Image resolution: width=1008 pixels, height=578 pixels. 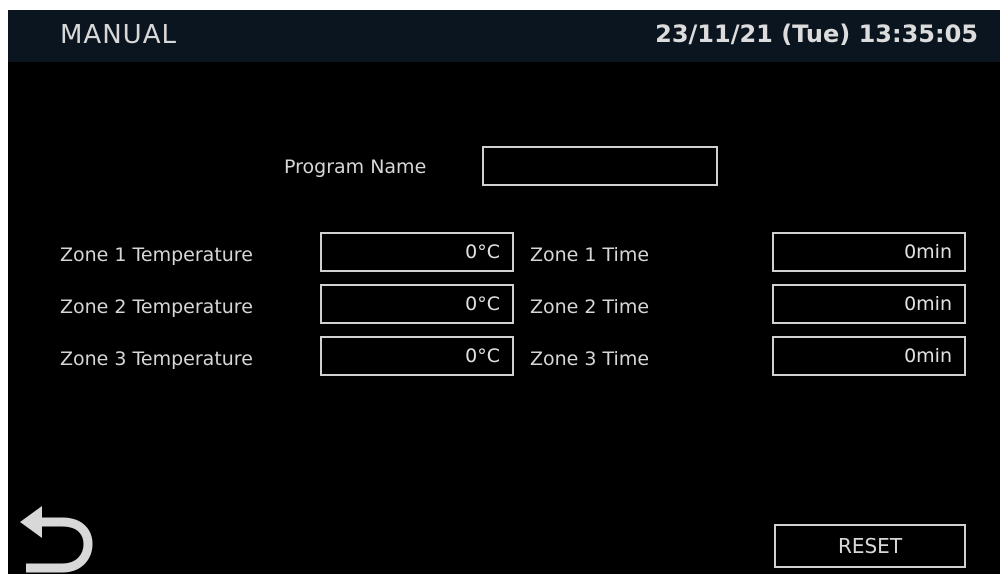 What do you see at coordinates (504, 36) in the screenshot?
I see `header-bar: MANUAL 23/11/21 (Tue) 13:35:05` at bounding box center [504, 36].